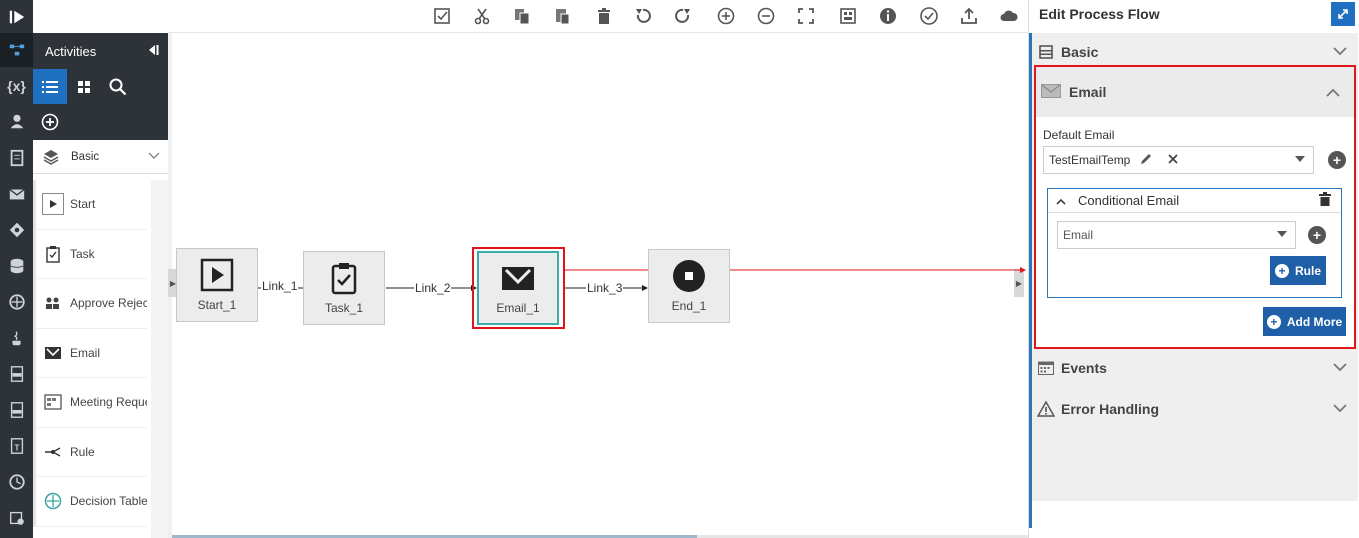  What do you see at coordinates (1078, 235) in the screenshot?
I see `conditional-email-placeholder: Email` at bounding box center [1078, 235].